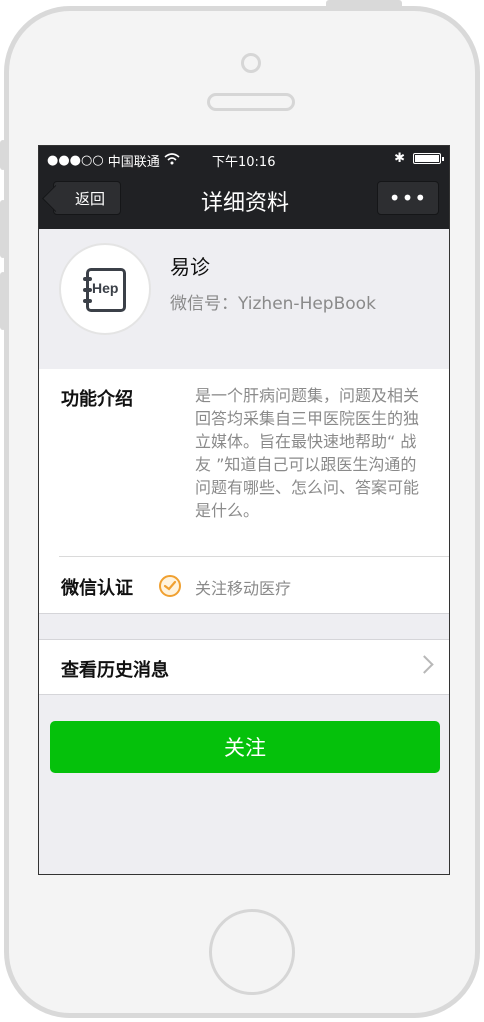  Describe the element at coordinates (243, 588) in the screenshot. I see `verify-text: 关注移动医疗` at that location.